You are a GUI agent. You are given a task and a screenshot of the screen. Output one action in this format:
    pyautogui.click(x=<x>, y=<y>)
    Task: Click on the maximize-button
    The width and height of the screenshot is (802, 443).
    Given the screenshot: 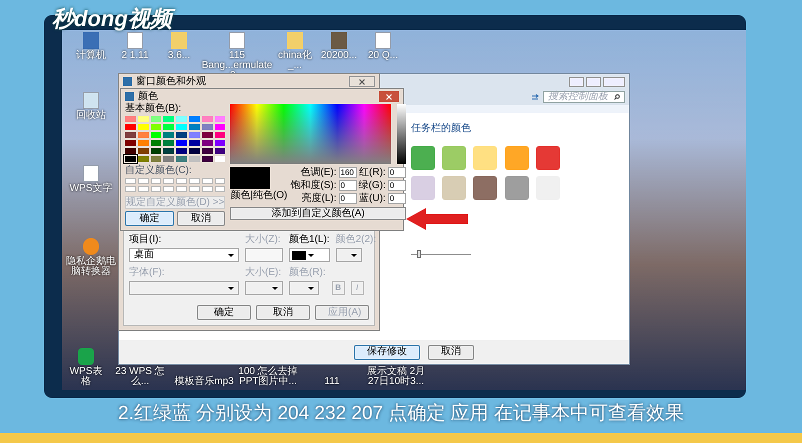 What is the action you would take?
    pyautogui.click(x=593, y=81)
    